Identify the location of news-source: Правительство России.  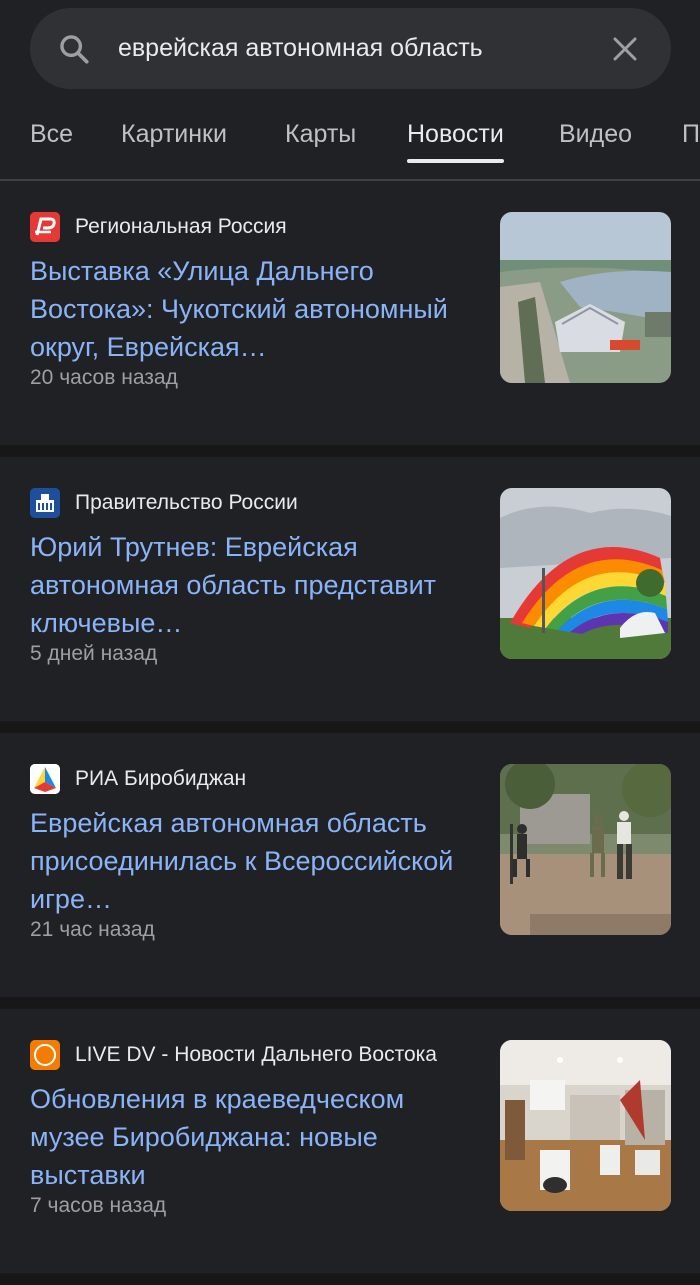
(164, 503).